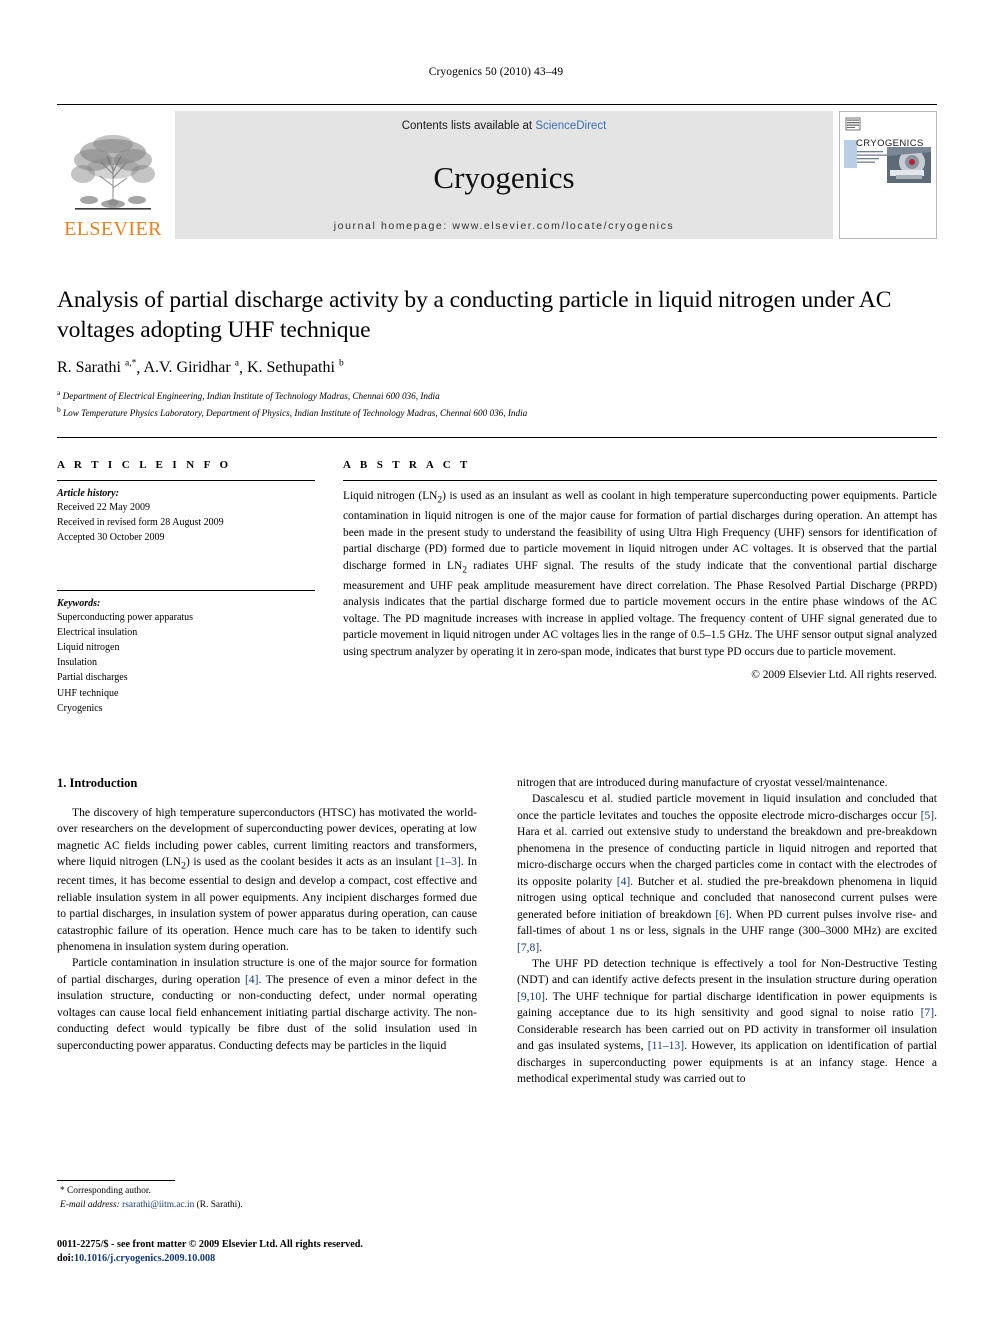 The height and width of the screenshot is (1323, 992). I want to click on elsevier-logo: ELSEVIER, so click(113, 175).